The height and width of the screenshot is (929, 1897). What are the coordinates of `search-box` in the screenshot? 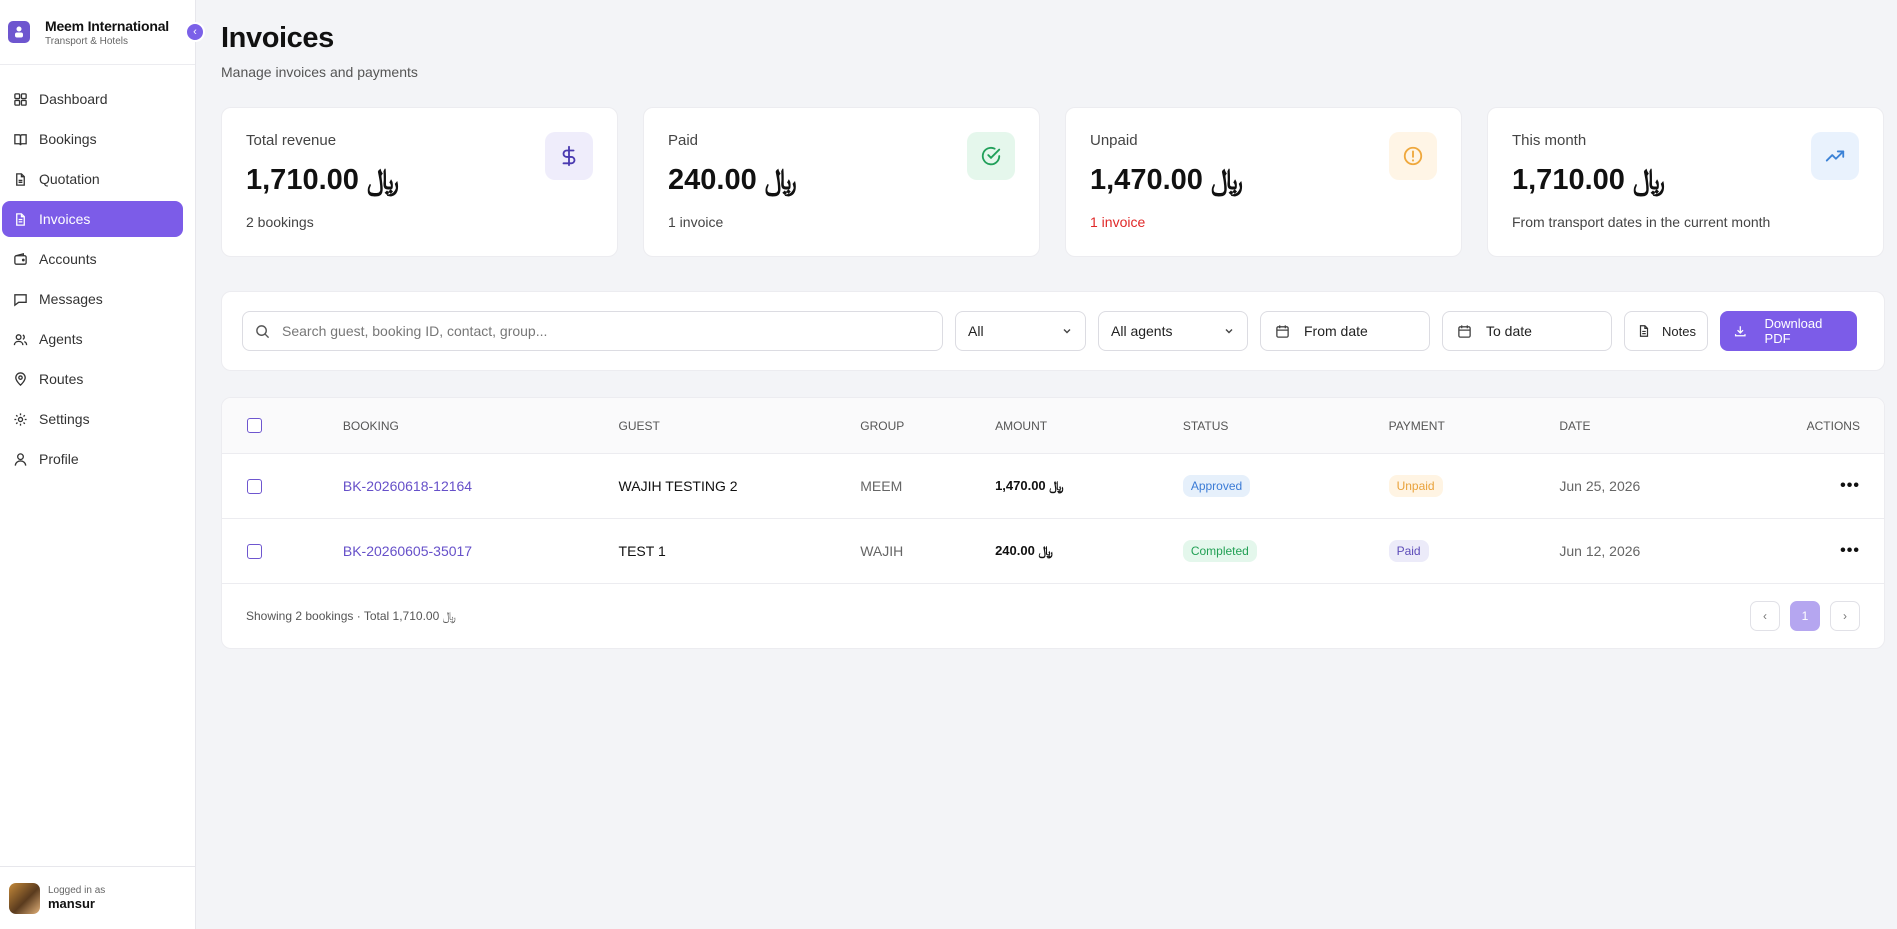 It's located at (592, 331).